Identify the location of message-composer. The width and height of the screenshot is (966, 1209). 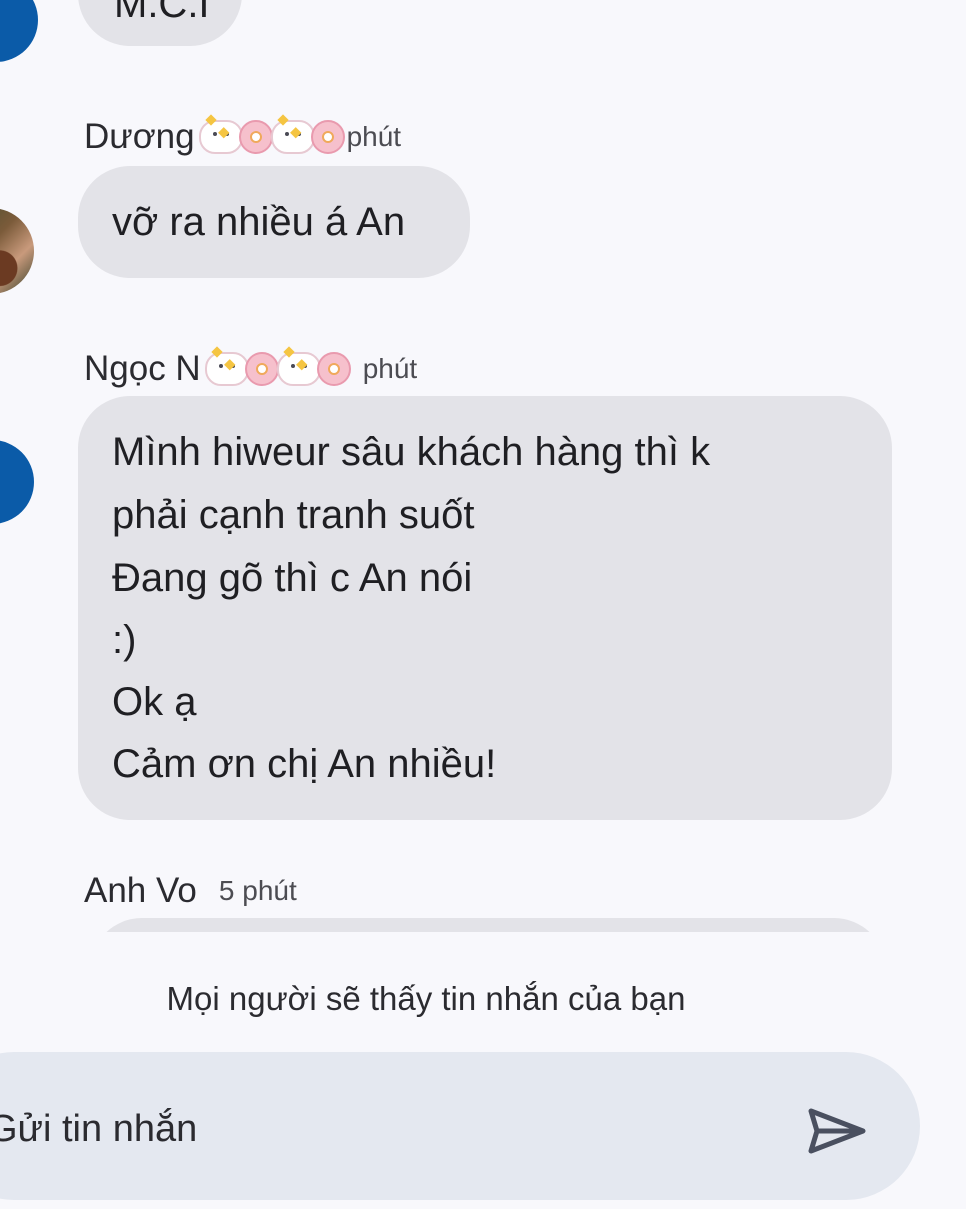
(460, 1126).